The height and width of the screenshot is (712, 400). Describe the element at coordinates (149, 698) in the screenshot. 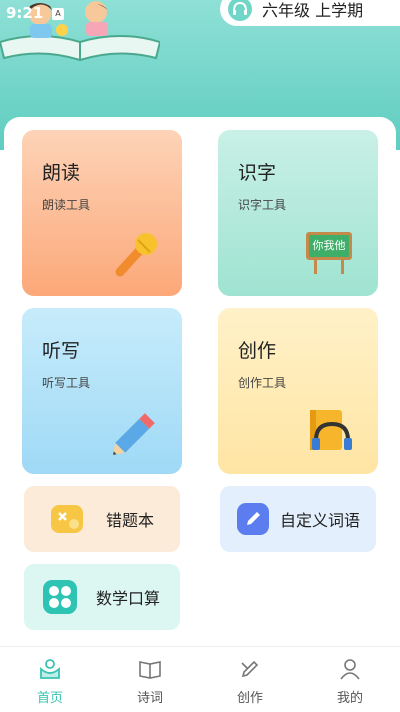

I see `tab-label: 诗词` at that location.